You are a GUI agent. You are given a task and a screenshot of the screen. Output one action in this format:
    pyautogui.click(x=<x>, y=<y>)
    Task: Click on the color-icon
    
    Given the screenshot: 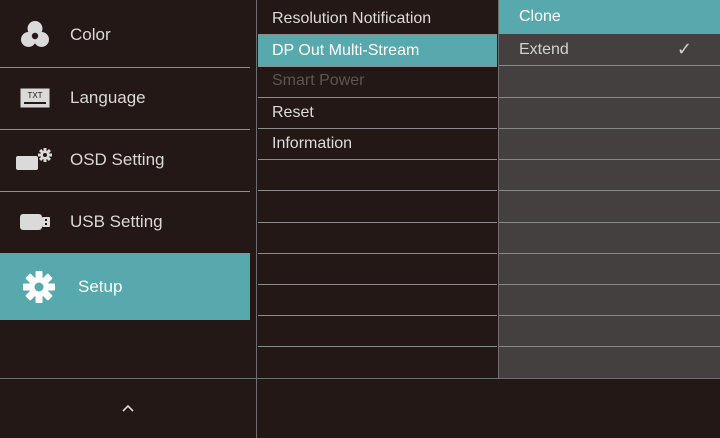 What is the action you would take?
    pyautogui.click(x=35, y=35)
    